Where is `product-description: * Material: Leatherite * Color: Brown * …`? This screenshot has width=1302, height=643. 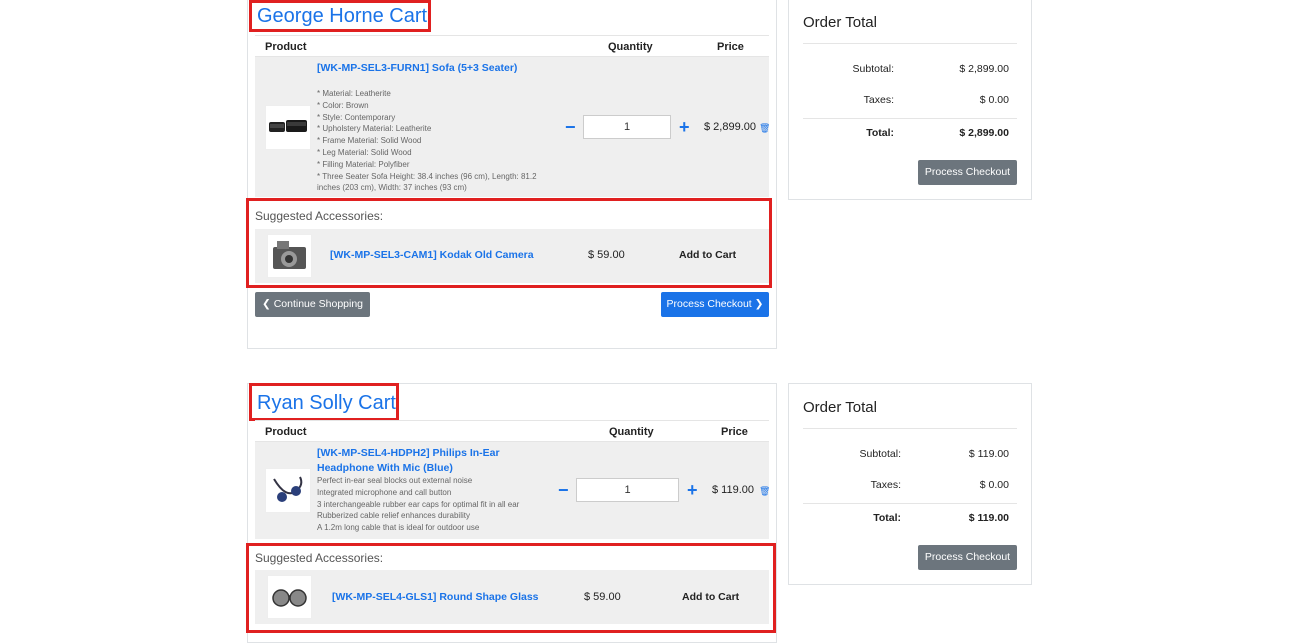
product-description: * Material: Leatherite * Color: Brown * … is located at coordinates (427, 141).